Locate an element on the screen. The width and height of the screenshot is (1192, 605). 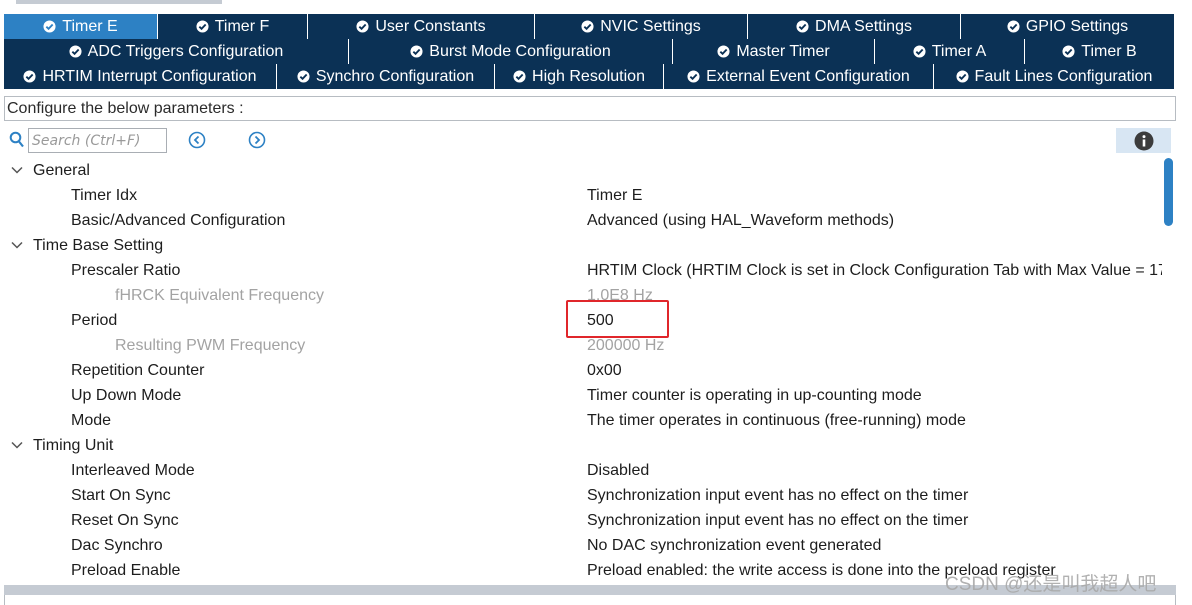
param-row-period: Period 500 is located at coordinates (581, 320).